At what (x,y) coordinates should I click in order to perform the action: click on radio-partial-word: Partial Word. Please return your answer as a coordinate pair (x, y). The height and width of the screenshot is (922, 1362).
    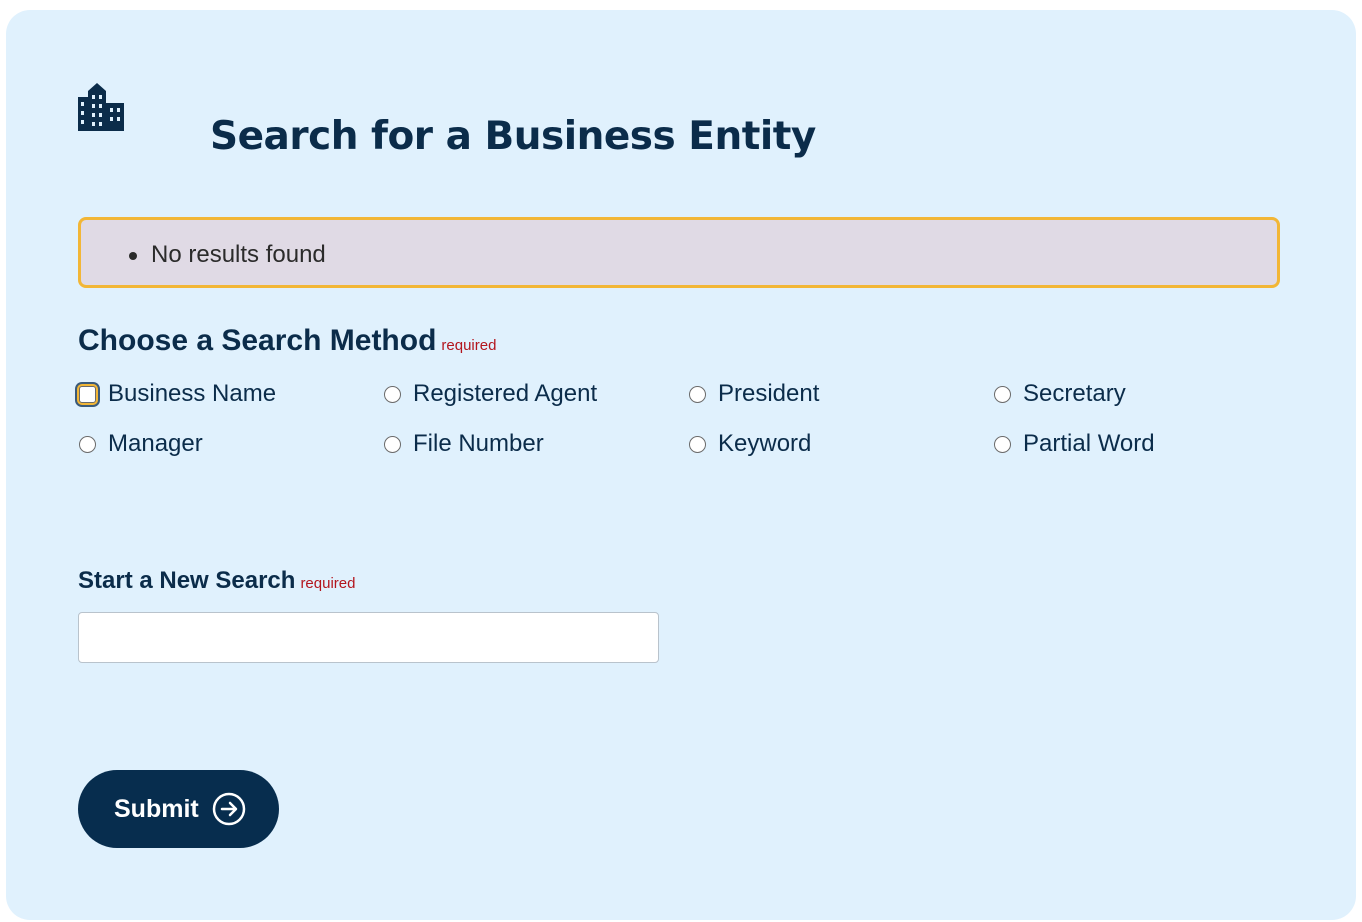
    Looking at the image, I should click on (1074, 444).